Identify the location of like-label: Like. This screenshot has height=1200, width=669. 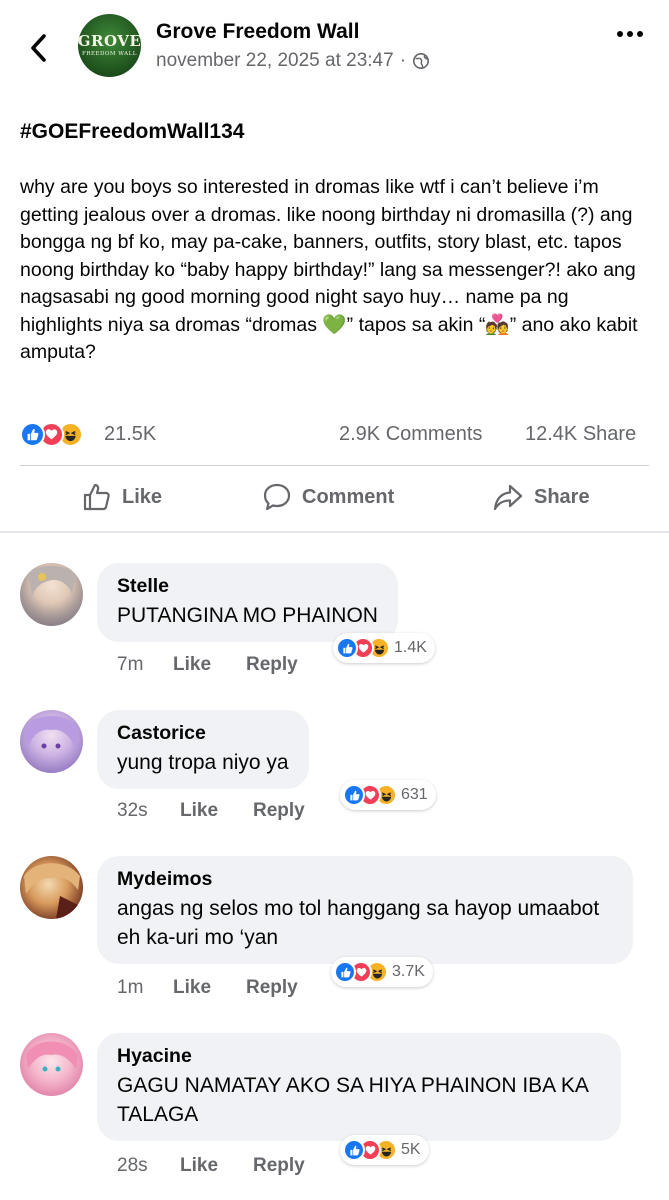
(142, 496).